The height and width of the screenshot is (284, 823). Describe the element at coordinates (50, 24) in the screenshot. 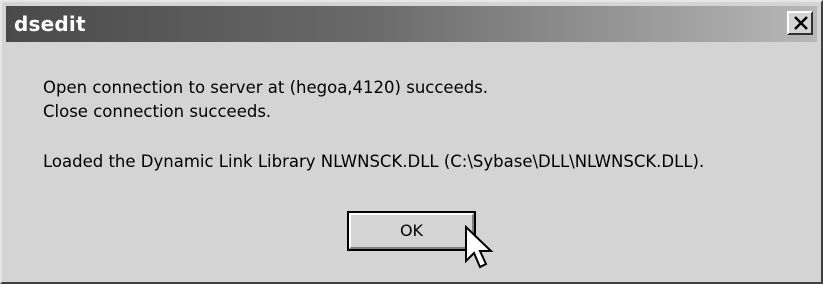

I see `window-title: dsedit` at that location.